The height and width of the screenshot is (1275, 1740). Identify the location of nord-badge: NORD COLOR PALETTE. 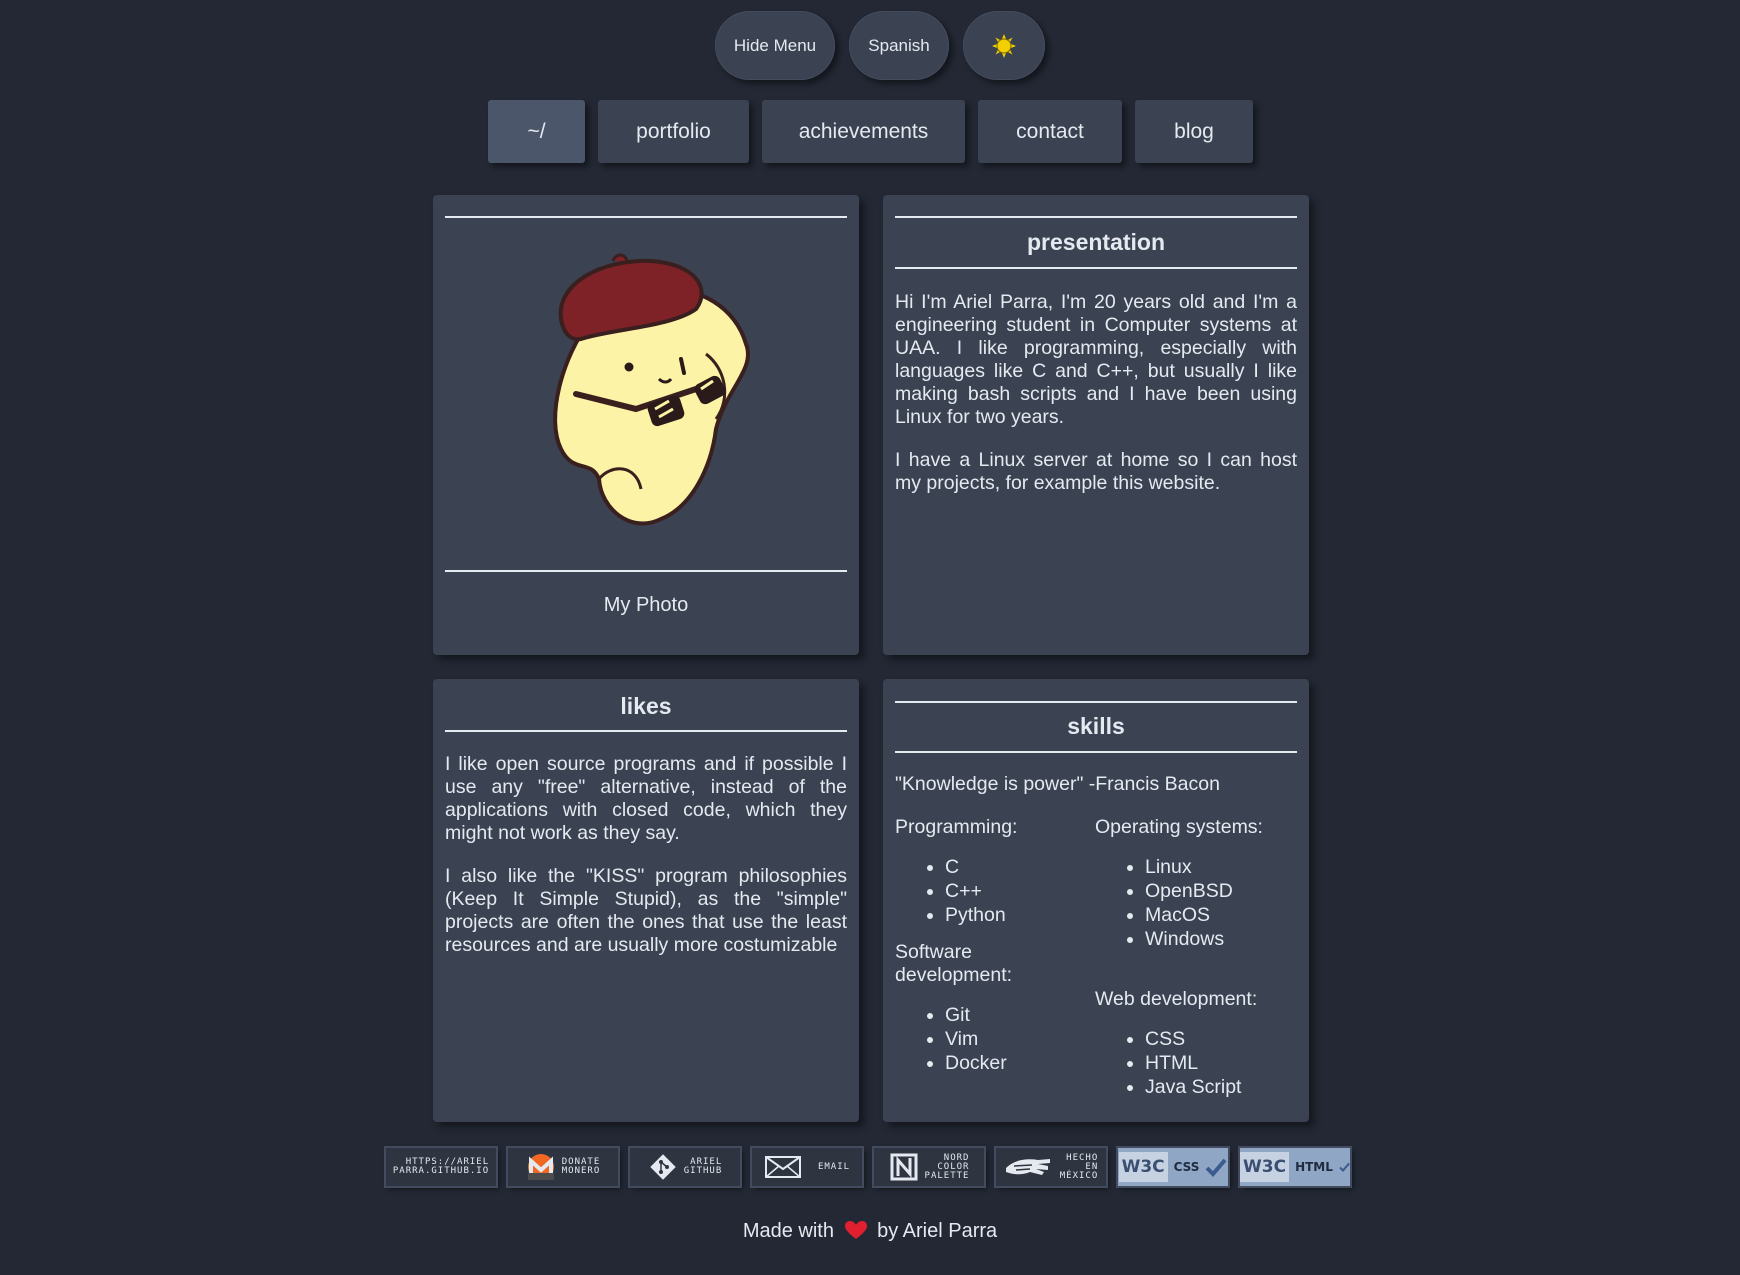
(929, 1167).